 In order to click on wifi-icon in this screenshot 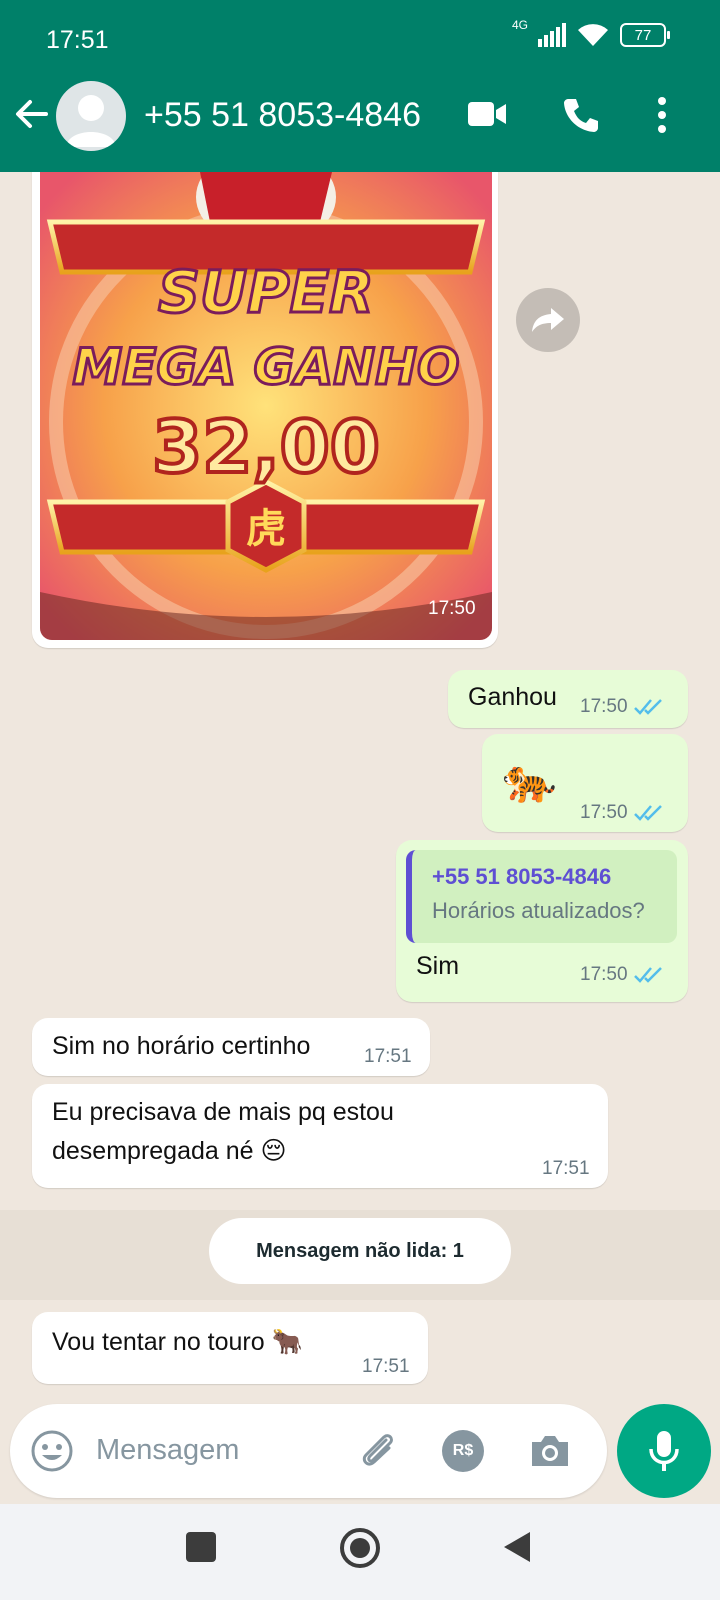, I will do `click(593, 35)`.